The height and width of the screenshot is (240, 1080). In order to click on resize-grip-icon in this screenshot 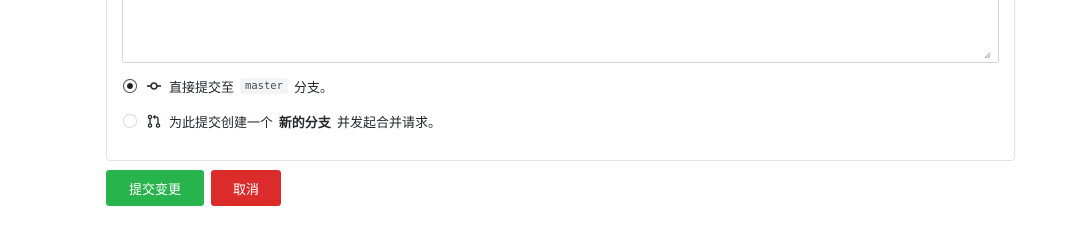, I will do `click(987, 55)`.